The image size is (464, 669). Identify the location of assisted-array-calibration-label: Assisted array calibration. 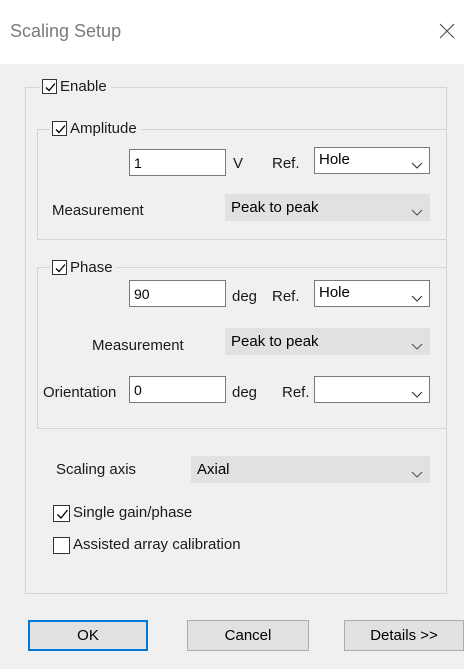
(157, 544).